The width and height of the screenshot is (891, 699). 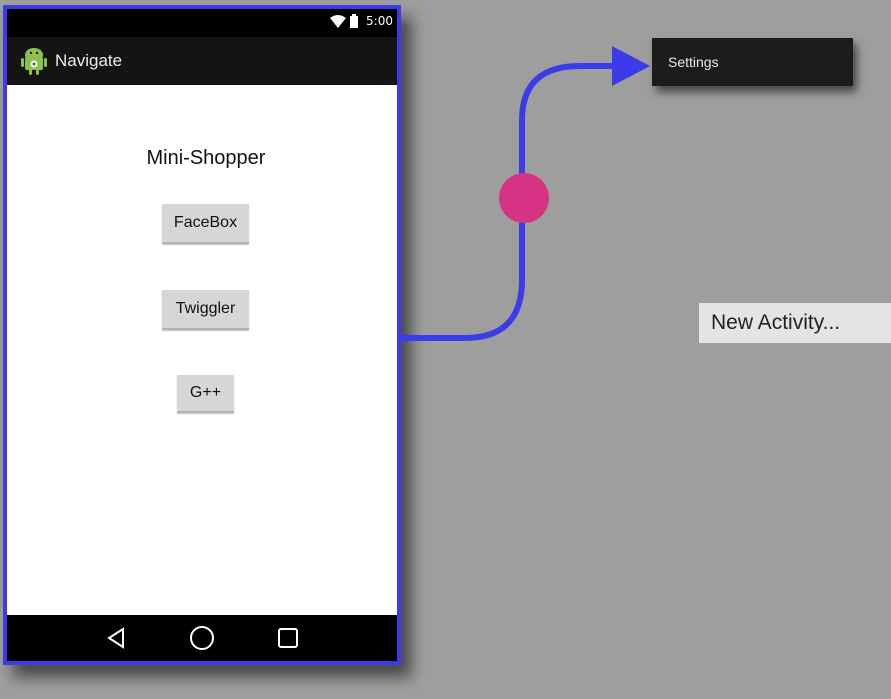 I want to click on settings-label: Settings, so click(x=693, y=62).